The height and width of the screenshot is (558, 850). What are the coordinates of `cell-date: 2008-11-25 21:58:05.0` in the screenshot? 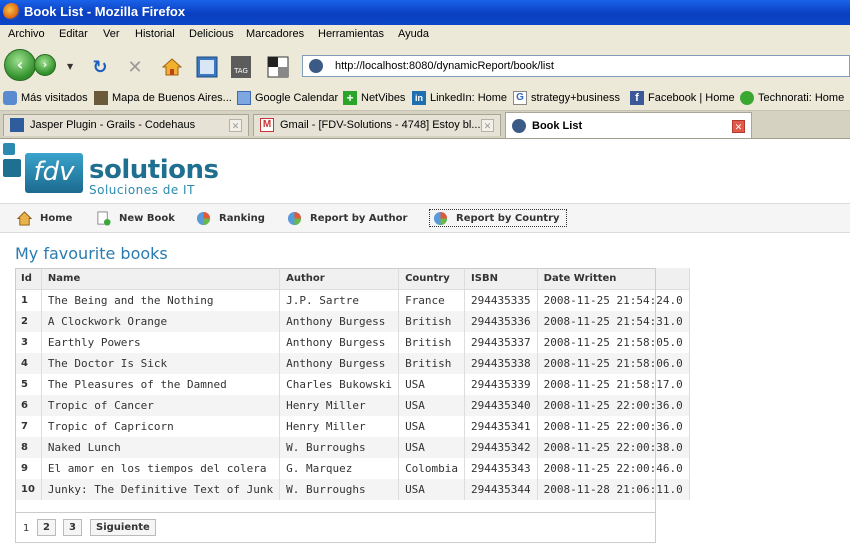 It's located at (613, 342).